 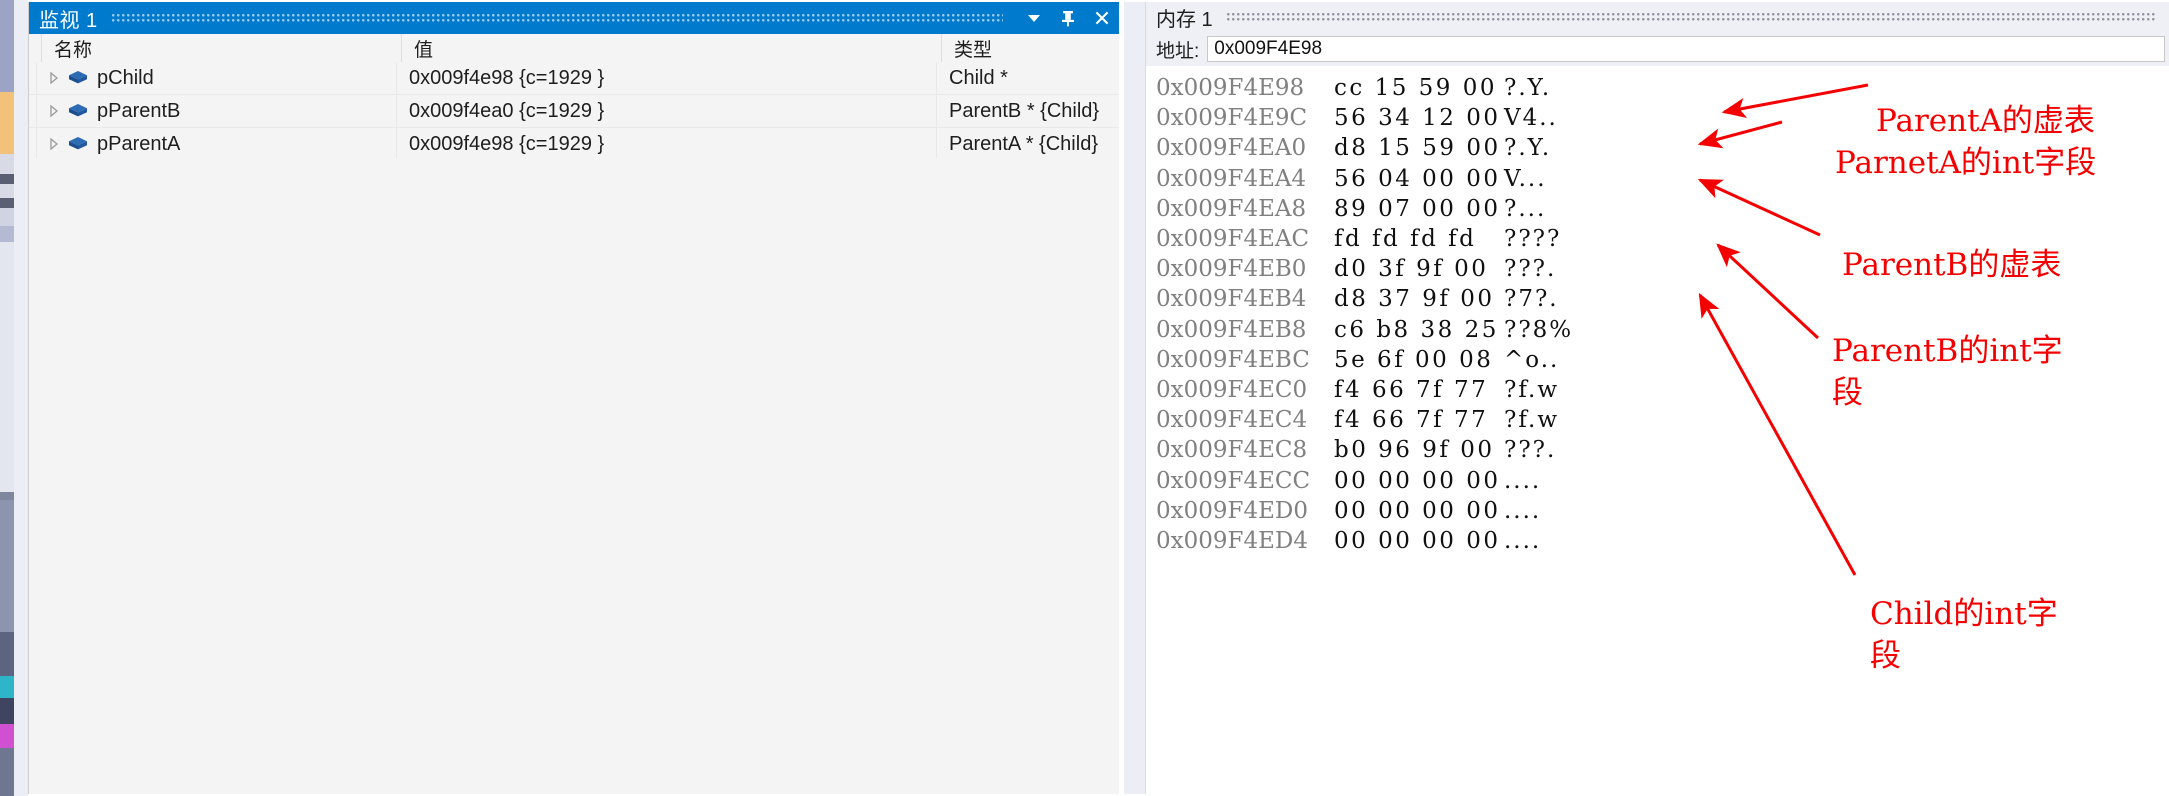 What do you see at coordinates (1231, 329) in the screenshot?
I see `memory-address: 0x009F4EB8` at bounding box center [1231, 329].